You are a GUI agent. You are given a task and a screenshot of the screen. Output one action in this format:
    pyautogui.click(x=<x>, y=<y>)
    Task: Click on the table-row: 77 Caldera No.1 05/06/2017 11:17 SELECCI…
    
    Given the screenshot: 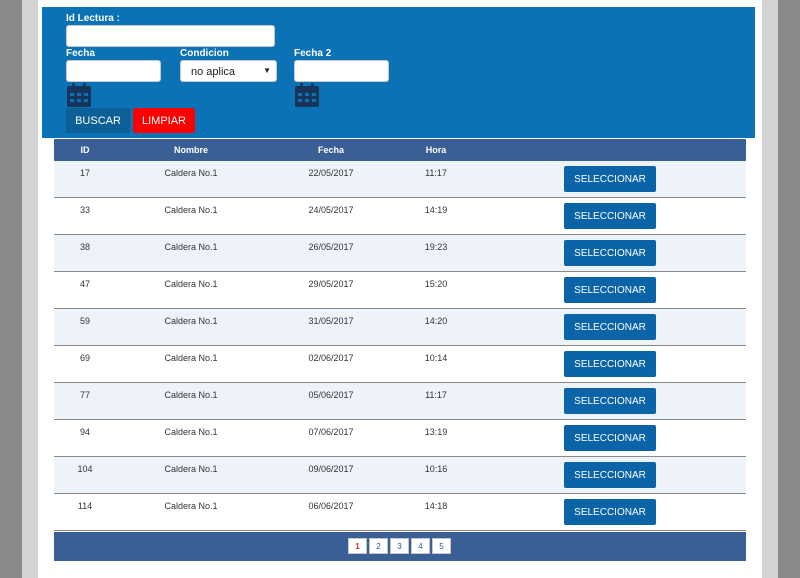 What is the action you would take?
    pyautogui.click(x=400, y=401)
    